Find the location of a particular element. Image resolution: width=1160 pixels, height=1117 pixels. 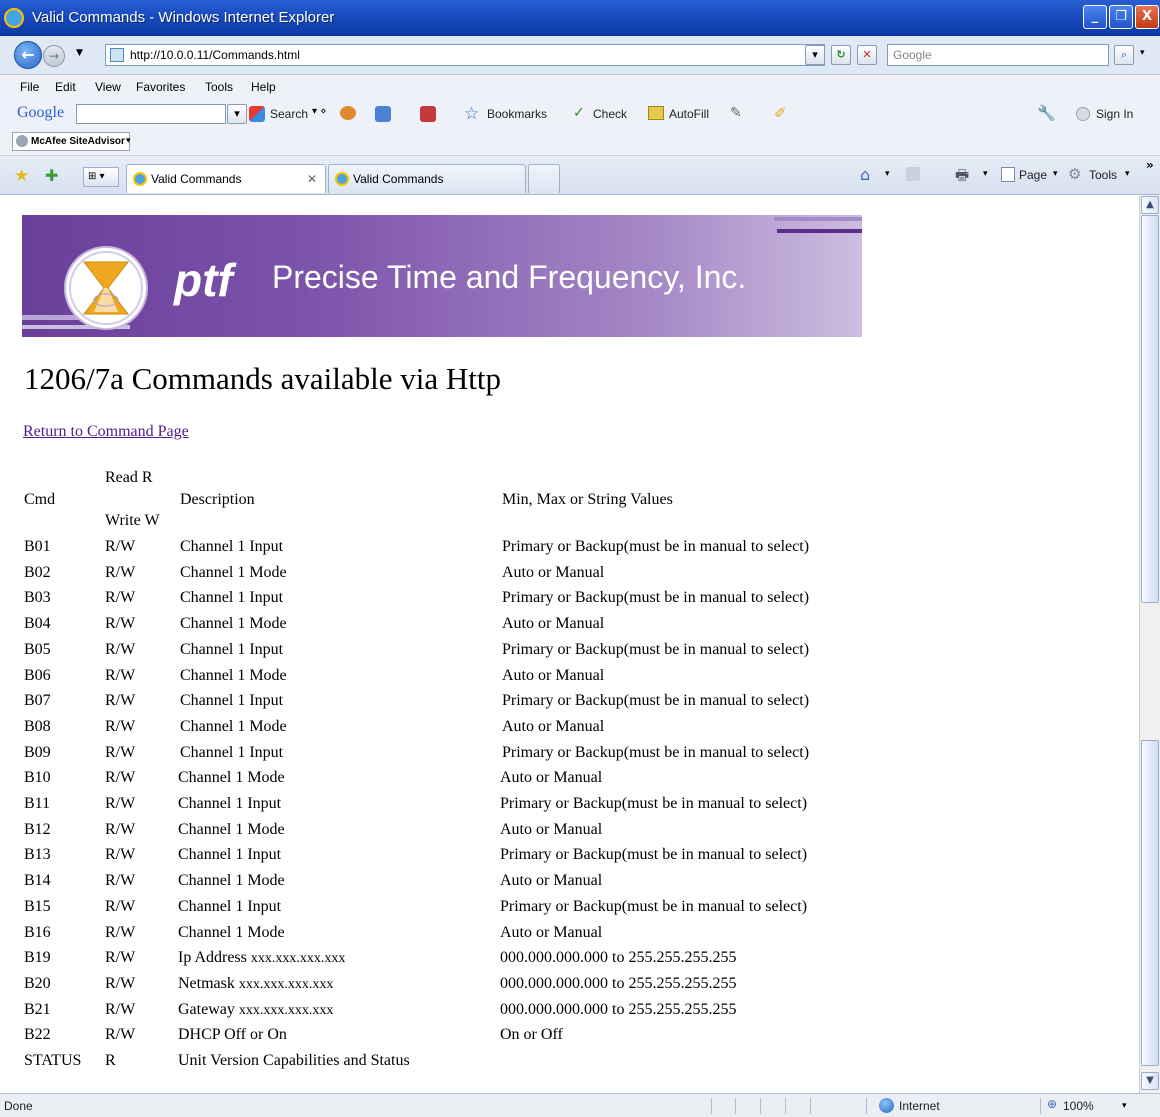

zoom-dropdown-icon: ▾ is located at coordinates (1124, 1106).